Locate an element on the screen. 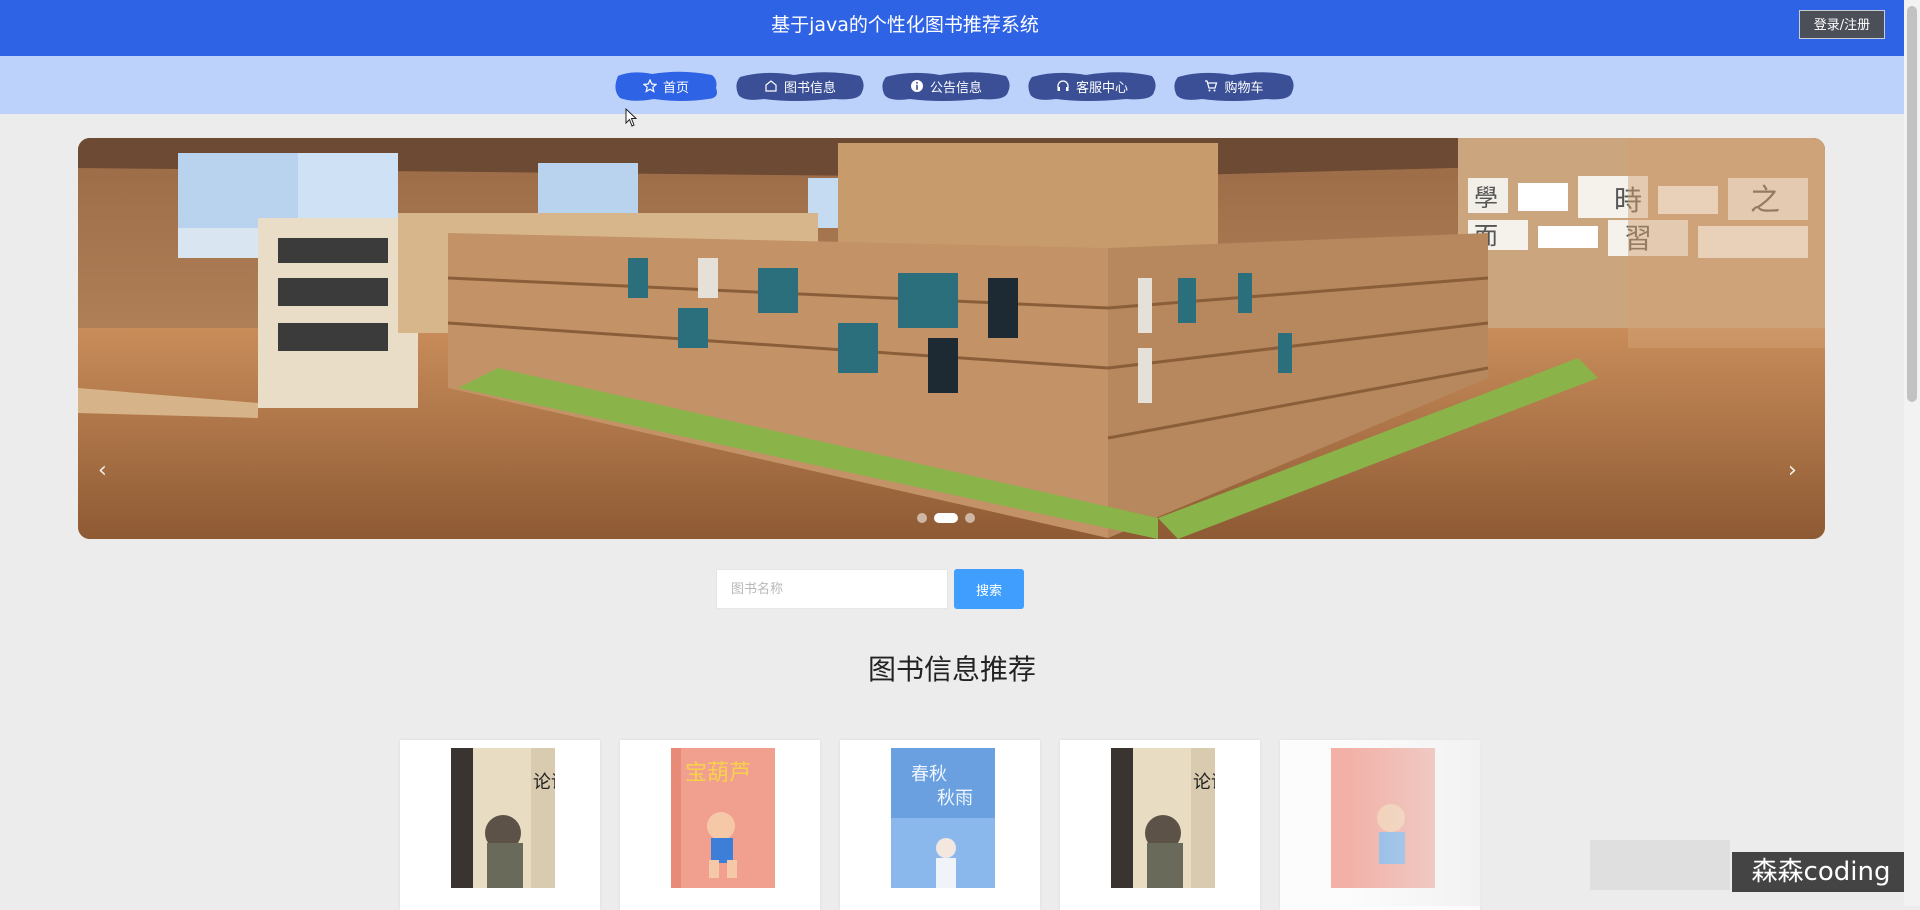  nav-item-label: 公告信息 is located at coordinates (955, 88).